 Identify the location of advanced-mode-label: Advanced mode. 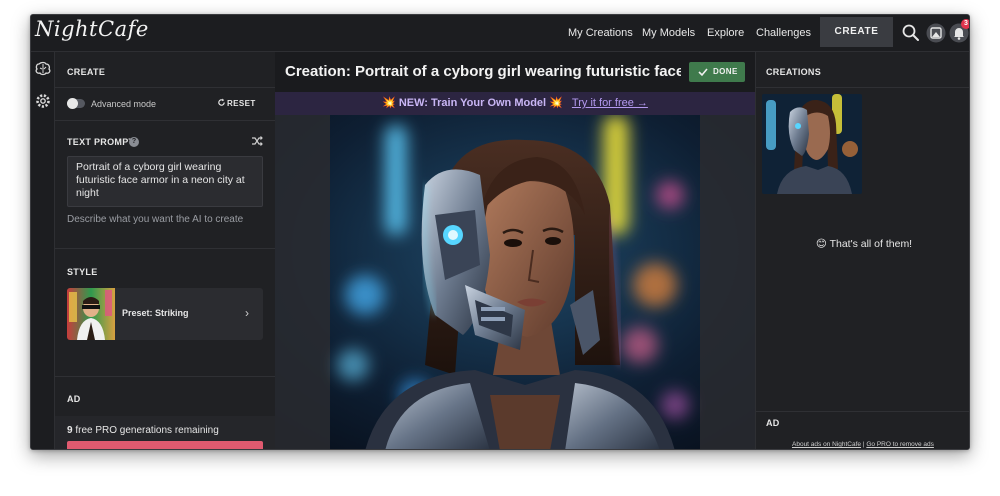
(124, 104).